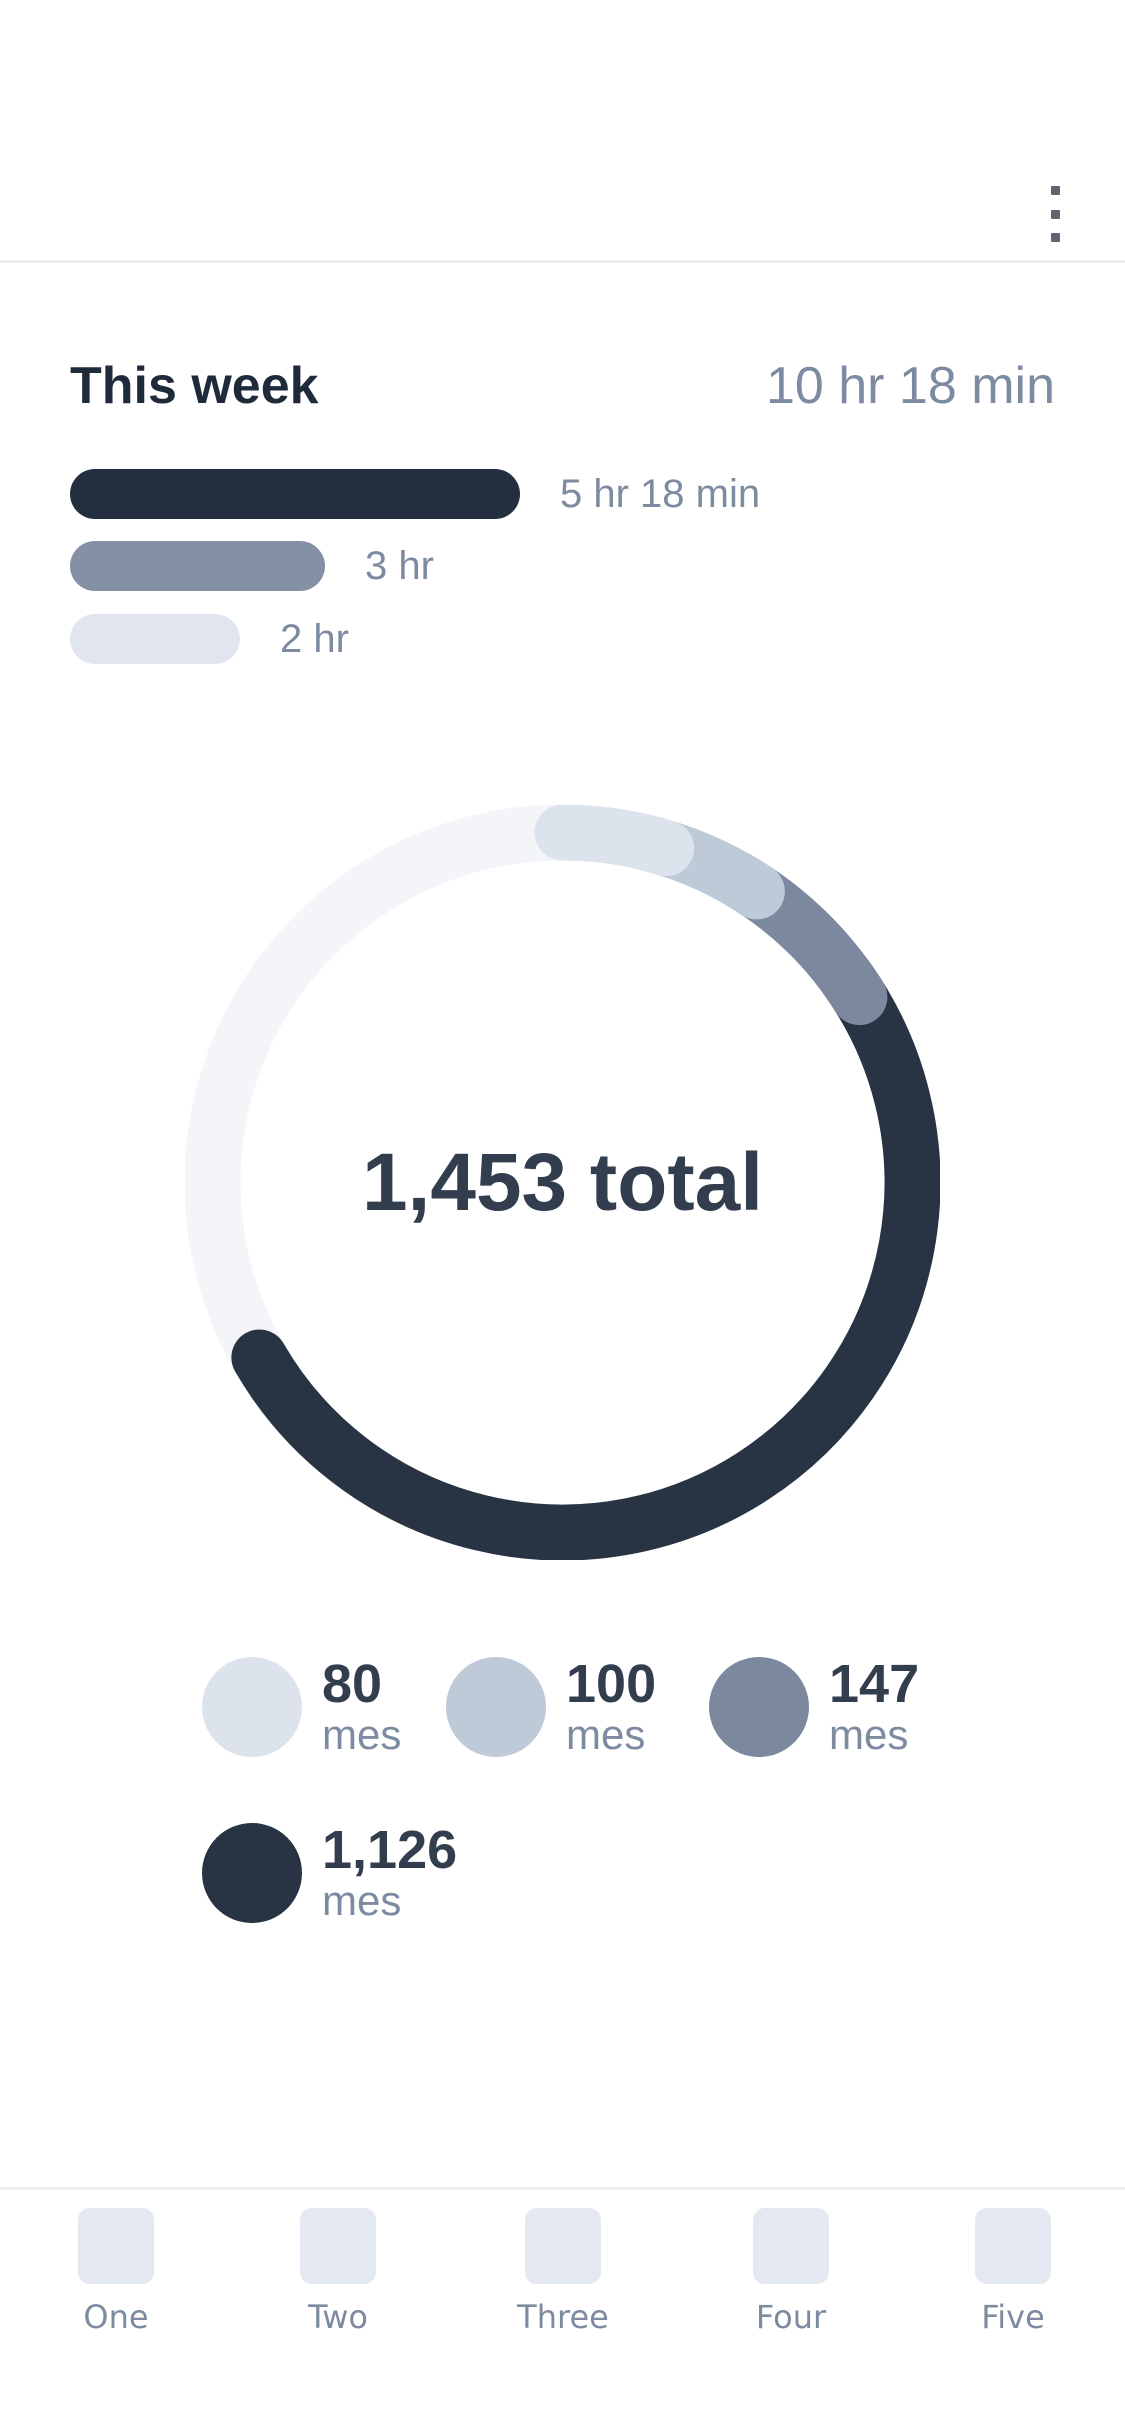  What do you see at coordinates (314, 638) in the screenshot?
I see `time-bar-label-3: 2 hr` at bounding box center [314, 638].